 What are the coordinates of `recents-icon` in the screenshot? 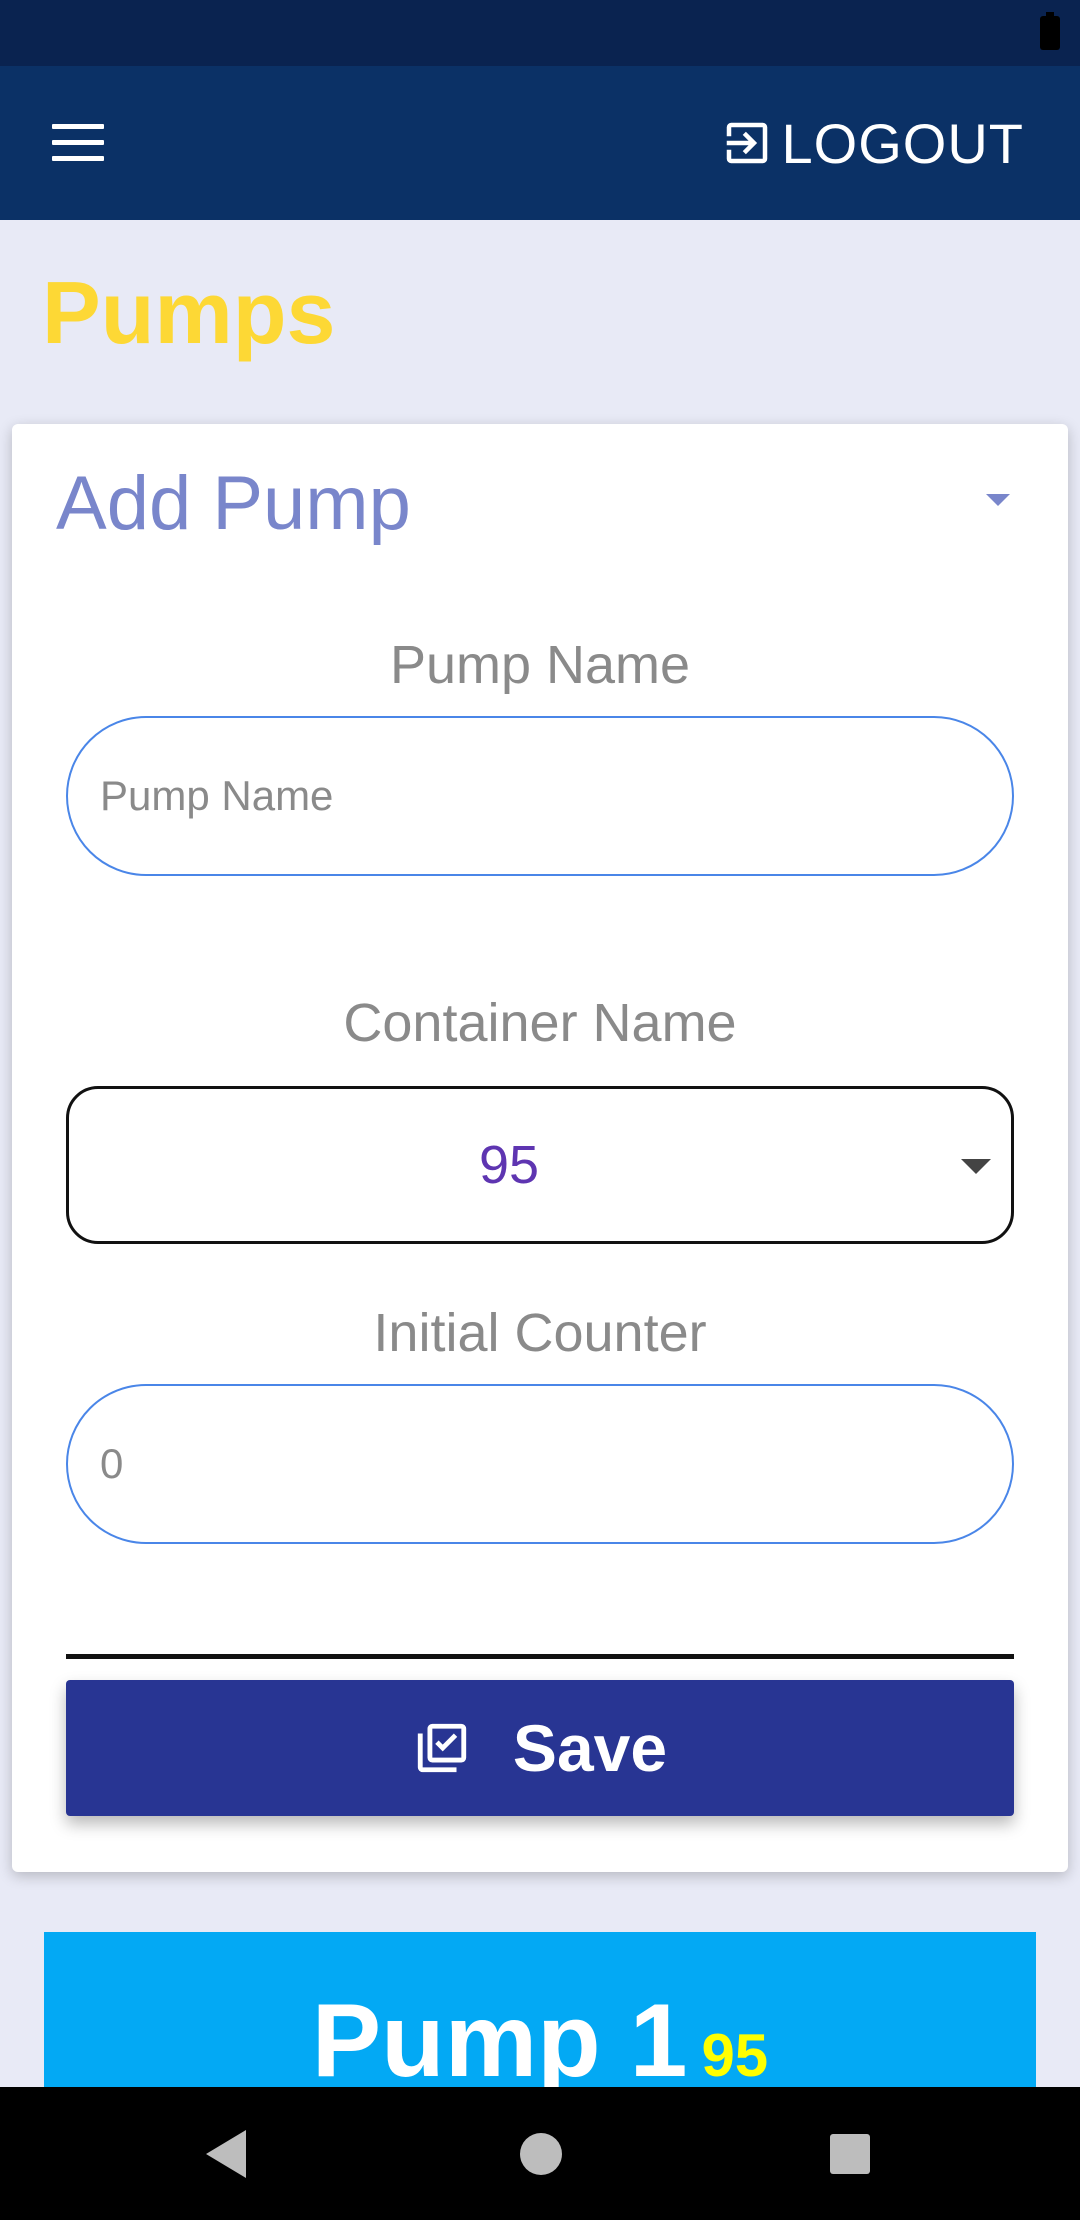 It's located at (850, 2154).